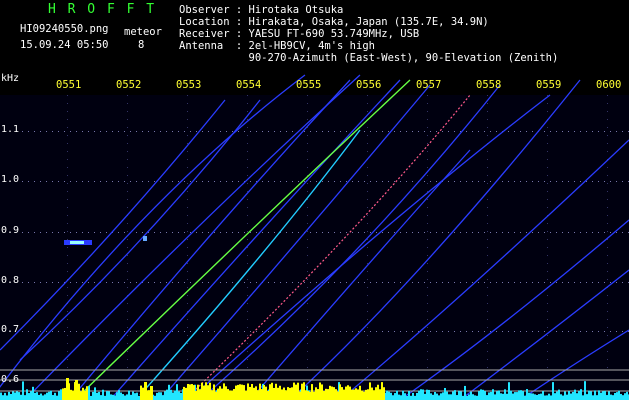 This screenshot has height=400, width=629. I want to click on y-tick-0.8: 0.8, so click(10, 280).